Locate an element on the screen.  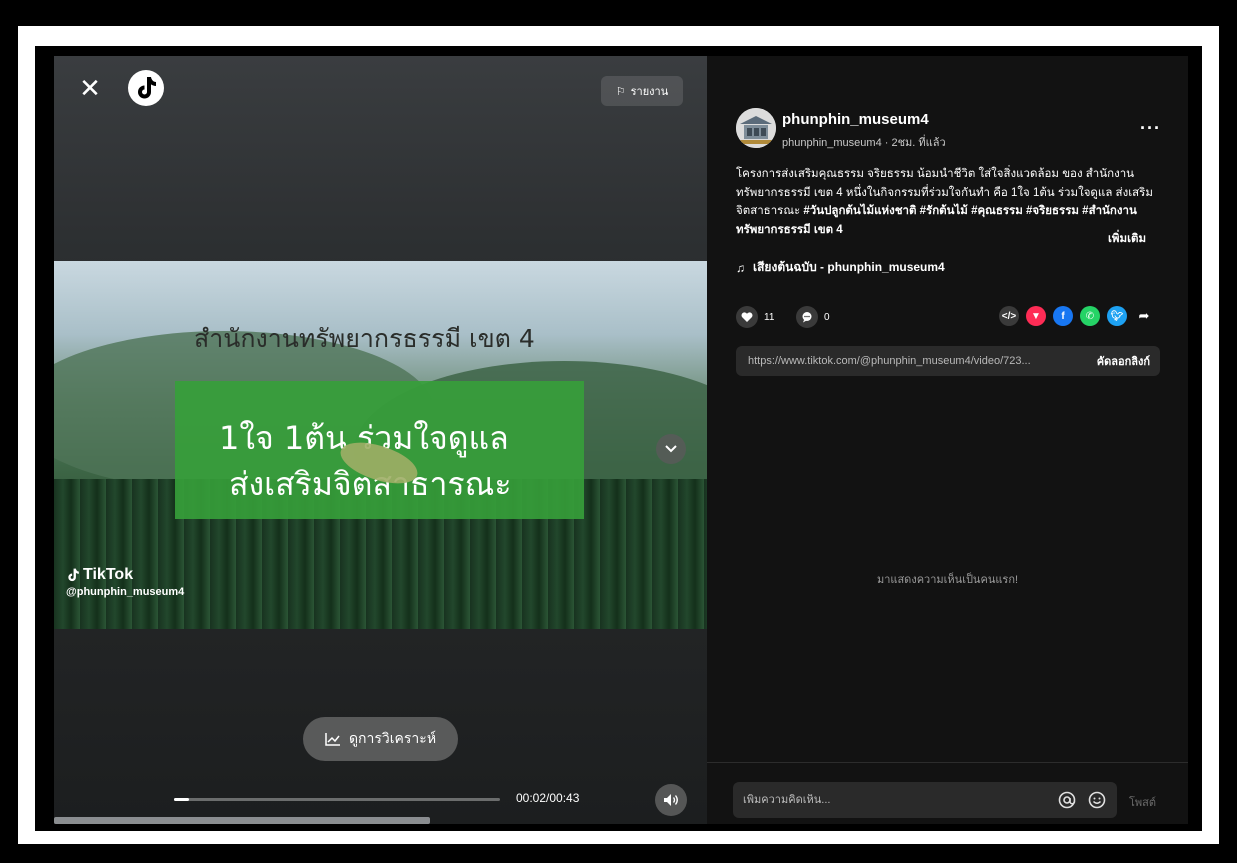
progress-bar is located at coordinates (337, 799).